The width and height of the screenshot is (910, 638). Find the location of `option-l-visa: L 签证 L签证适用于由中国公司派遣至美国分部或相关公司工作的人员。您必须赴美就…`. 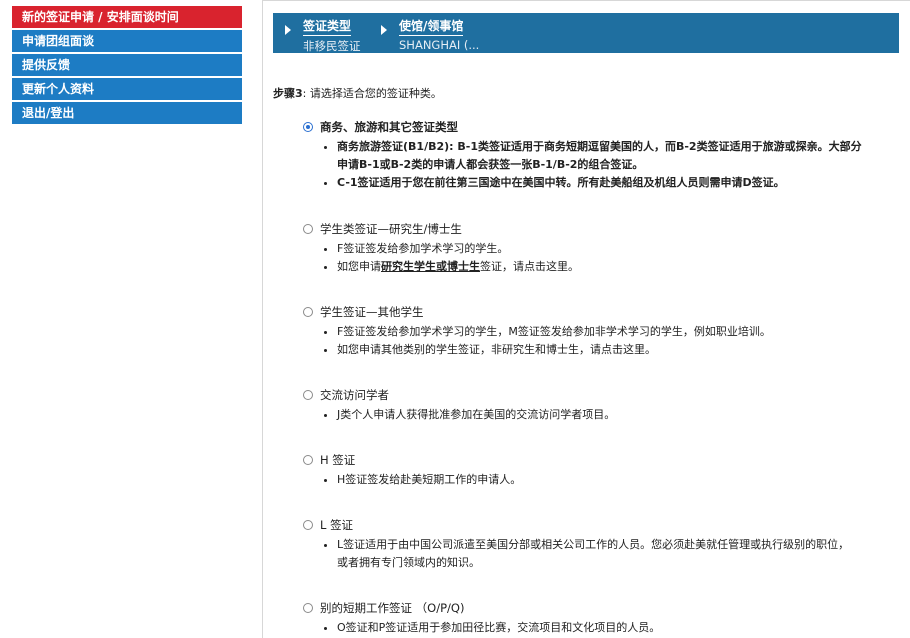

option-l-visa: L 签证 L签证适用于由中国公司派遣至美国分部或相关公司工作的人员。您必须赴美就… is located at coordinates (580, 544).